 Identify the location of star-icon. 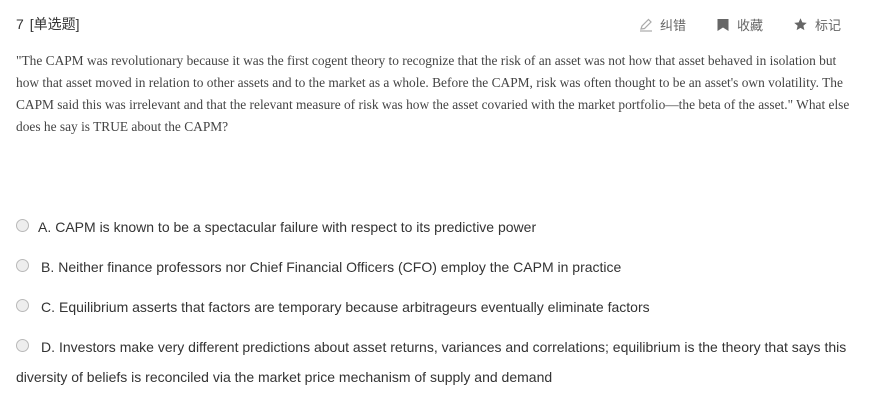
(800, 24).